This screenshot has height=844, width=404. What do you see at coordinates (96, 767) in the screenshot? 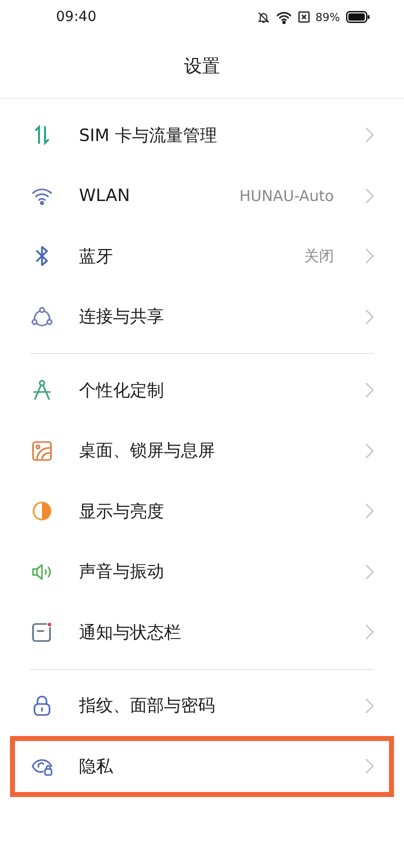
I see `row-label: 隐私` at bounding box center [96, 767].